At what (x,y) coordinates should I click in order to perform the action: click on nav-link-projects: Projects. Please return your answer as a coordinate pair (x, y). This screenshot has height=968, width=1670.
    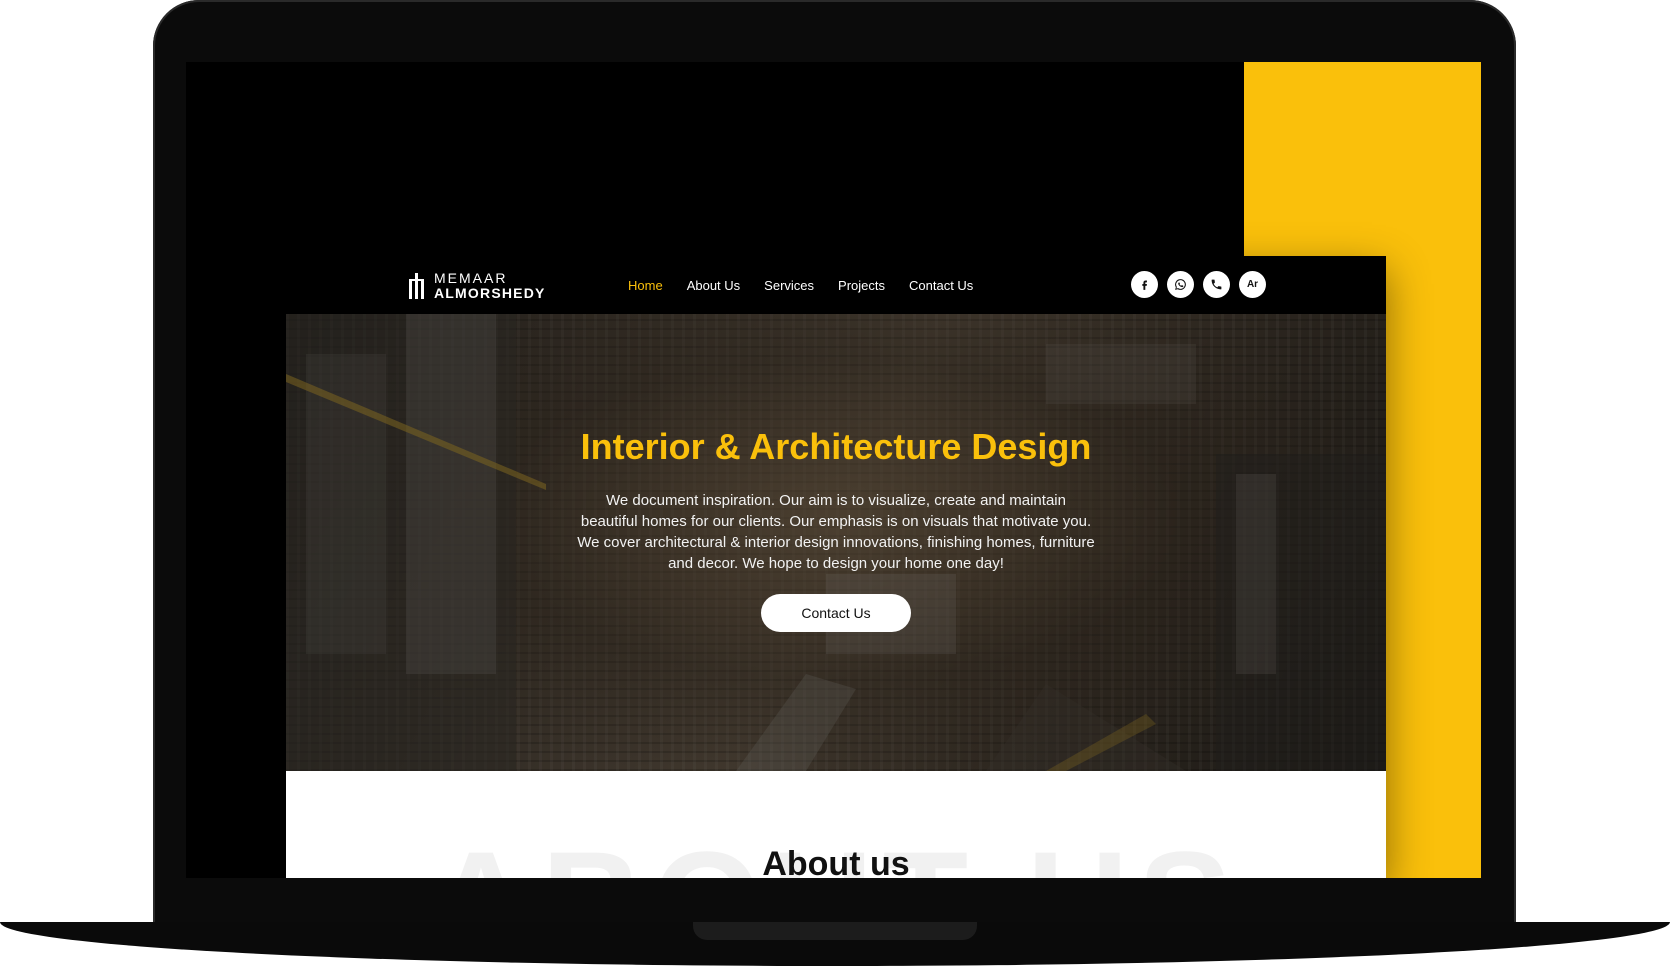
    Looking at the image, I should click on (861, 285).